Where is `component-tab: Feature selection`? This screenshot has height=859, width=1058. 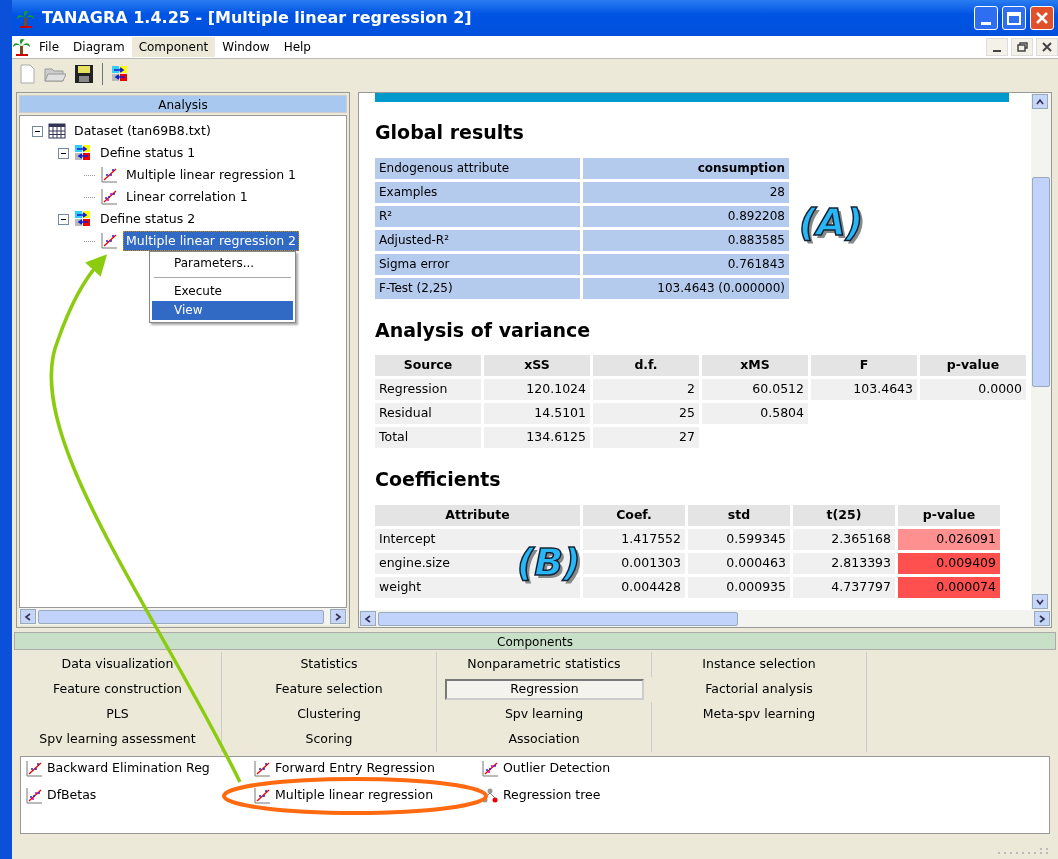 component-tab: Feature selection is located at coordinates (329, 689).